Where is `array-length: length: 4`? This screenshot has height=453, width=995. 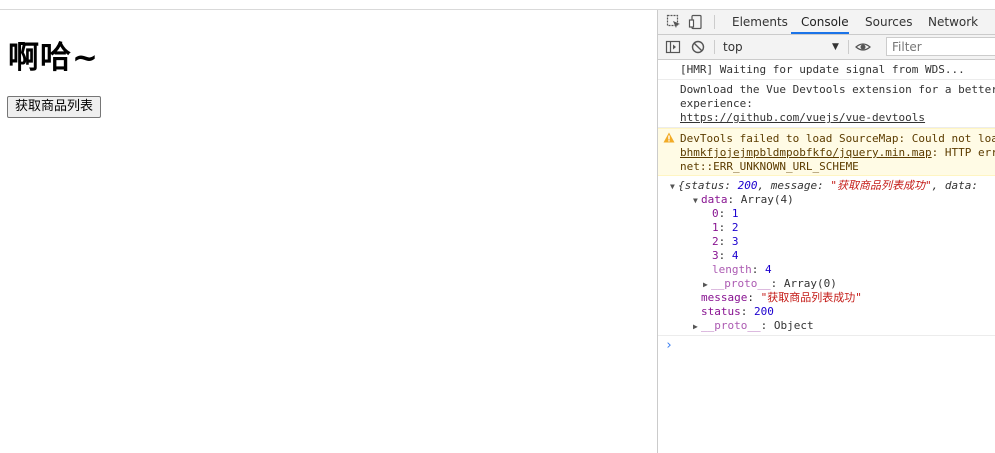 array-length: length: 4 is located at coordinates (742, 269).